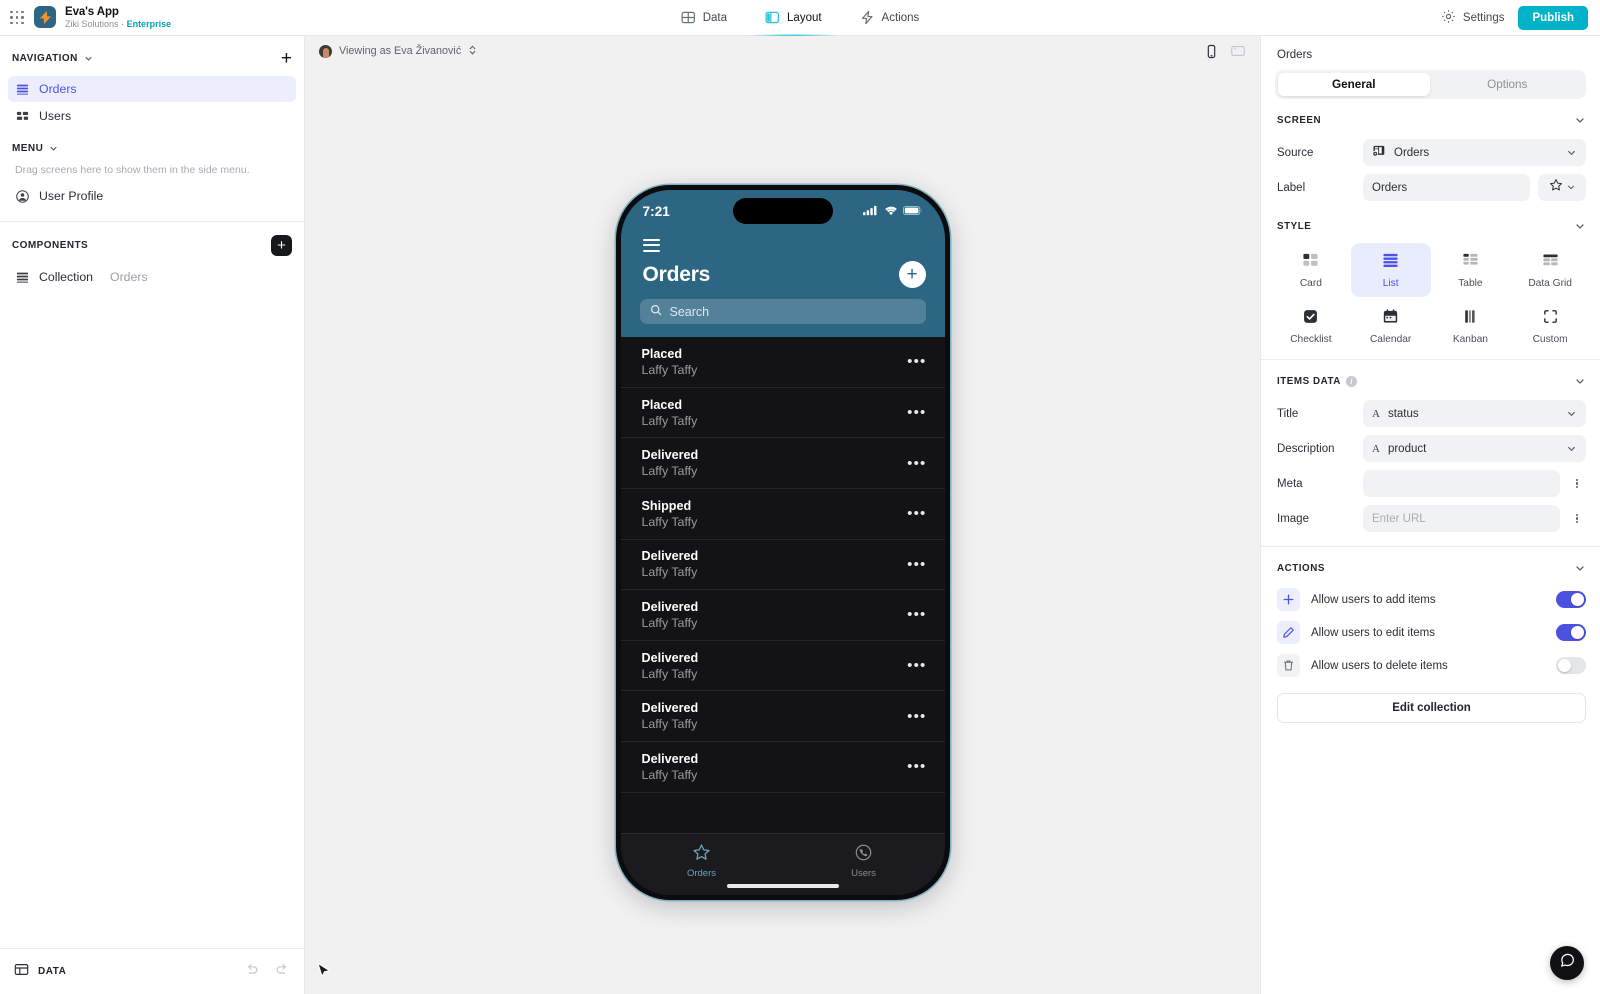  Describe the element at coordinates (1550, 339) in the screenshot. I see `style-option-custom-label: Custom` at that location.